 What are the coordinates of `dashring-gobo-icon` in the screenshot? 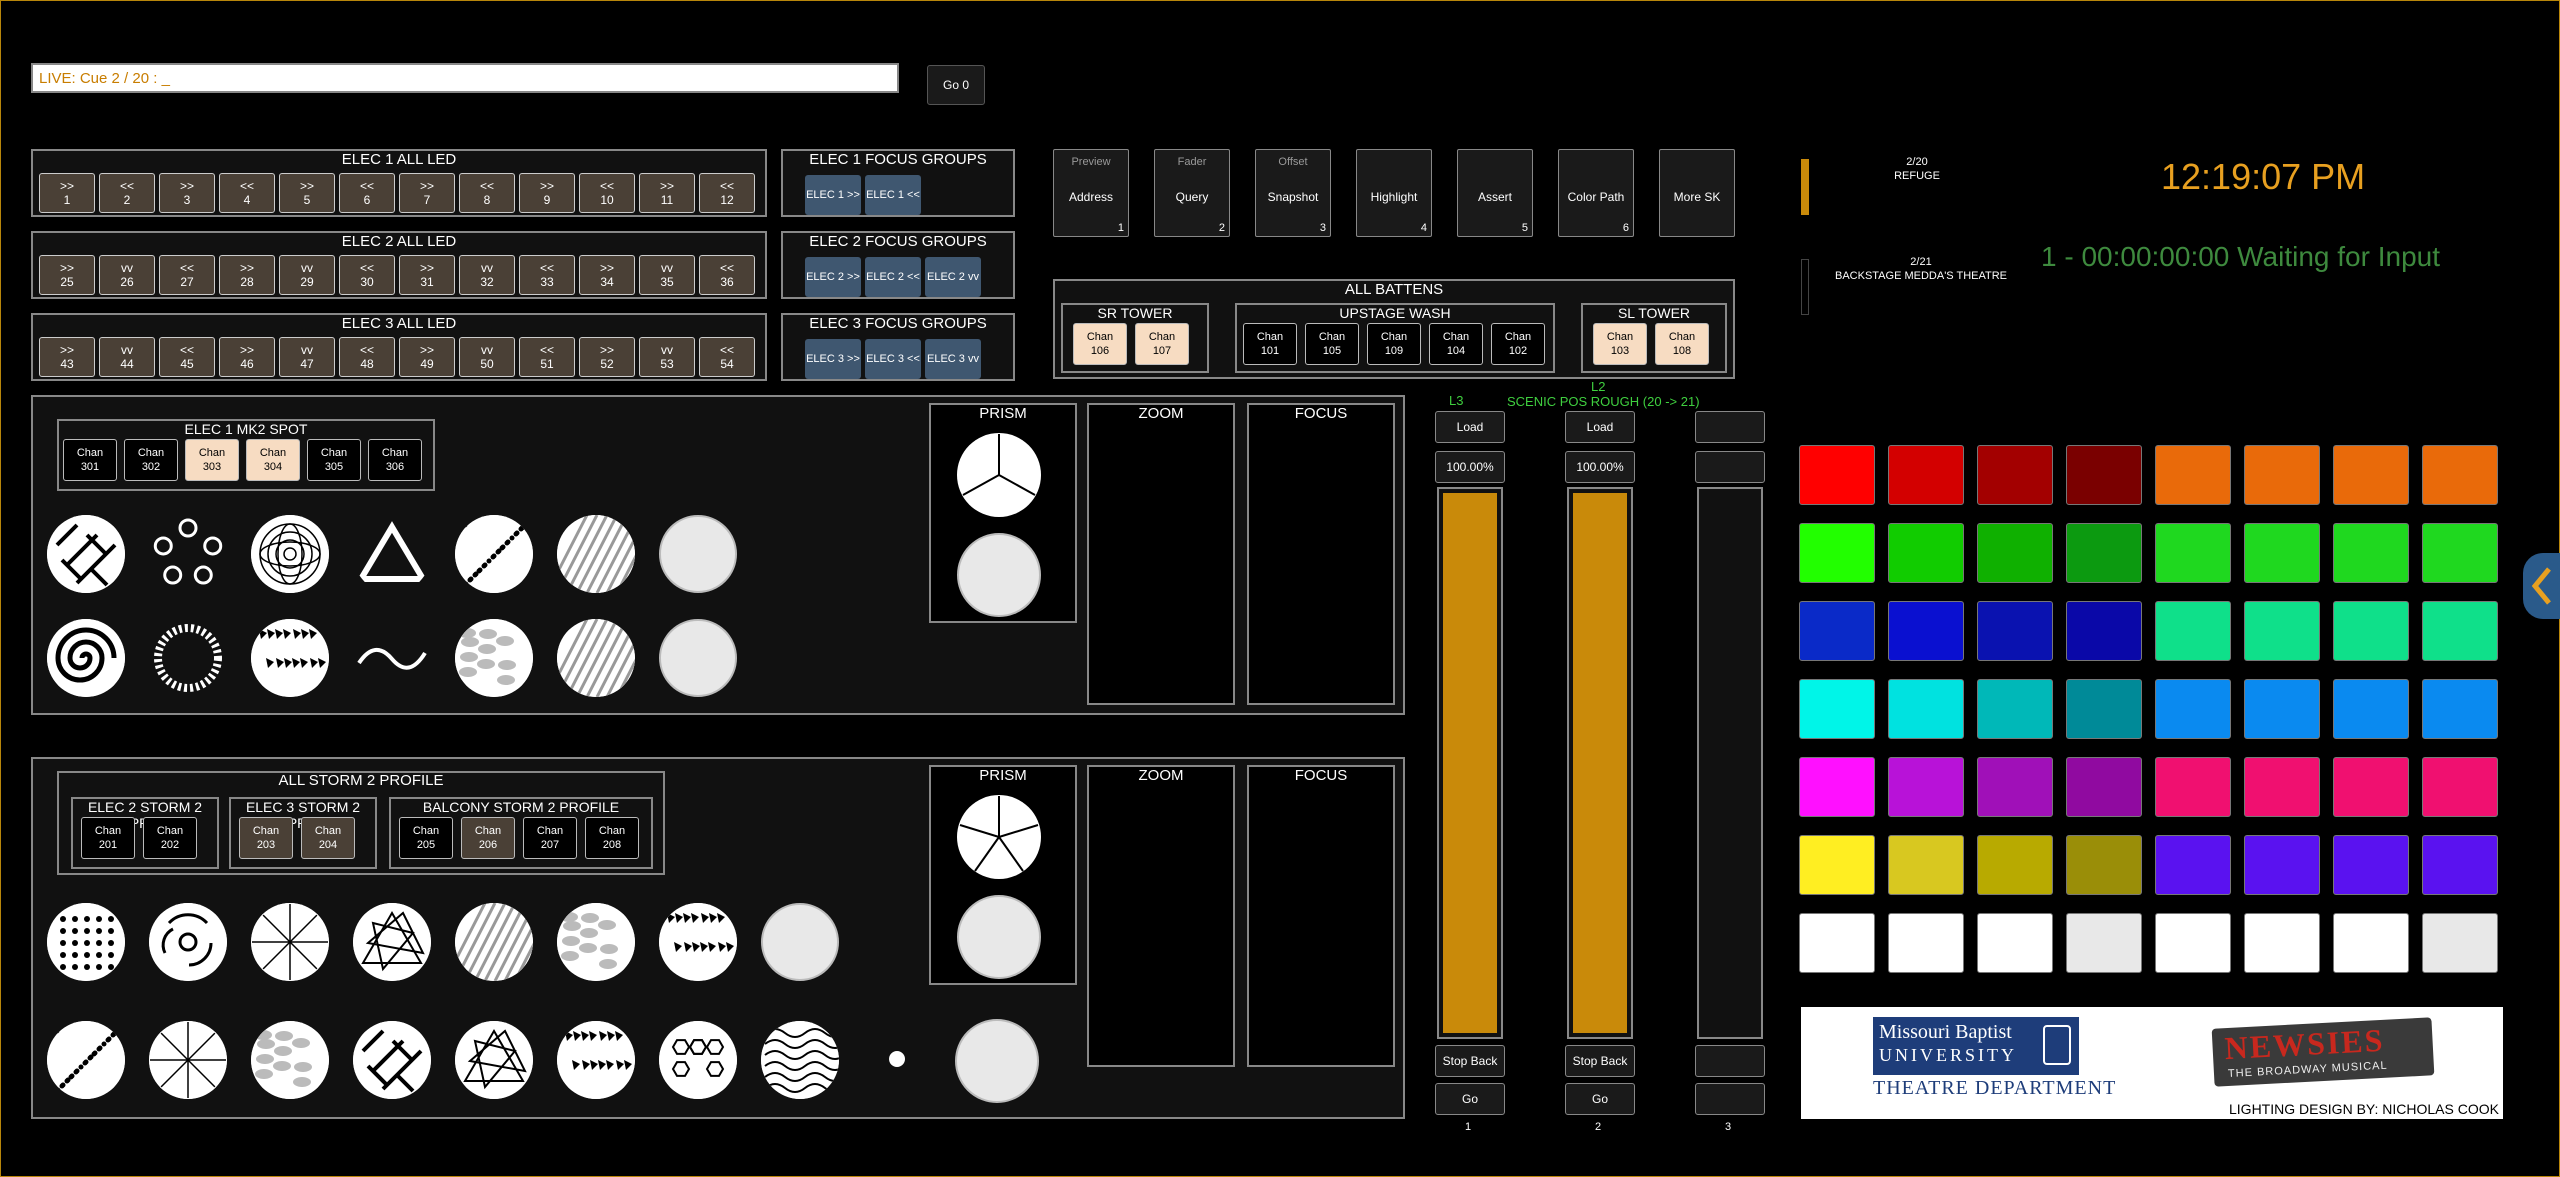 It's located at (188, 658).